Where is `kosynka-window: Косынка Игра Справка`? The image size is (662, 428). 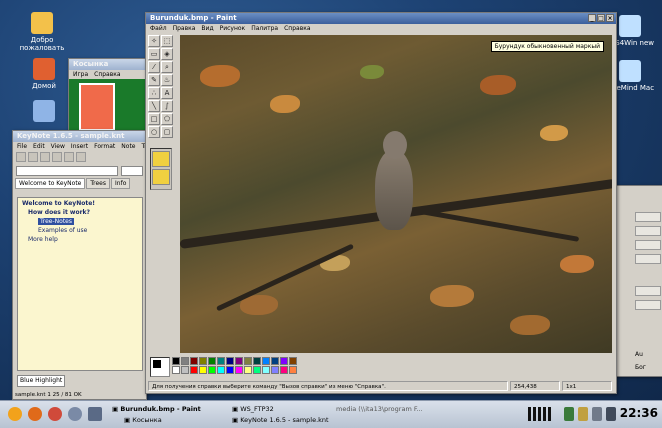 kosynka-window: Косынка Игра Справка is located at coordinates (109, 95).